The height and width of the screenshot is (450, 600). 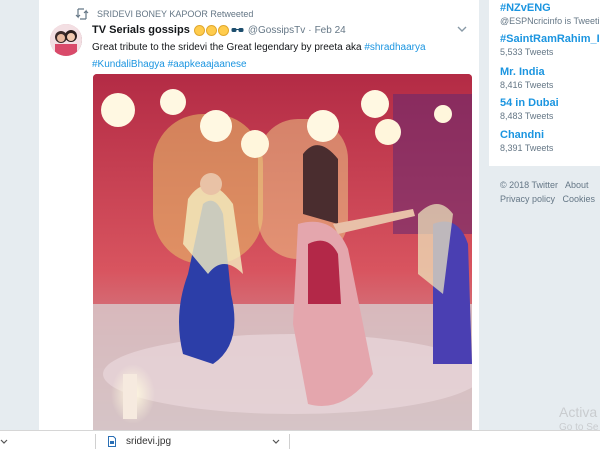 What do you see at coordinates (394, 47) in the screenshot?
I see `hashtag-link: #shradhaarya` at bounding box center [394, 47].